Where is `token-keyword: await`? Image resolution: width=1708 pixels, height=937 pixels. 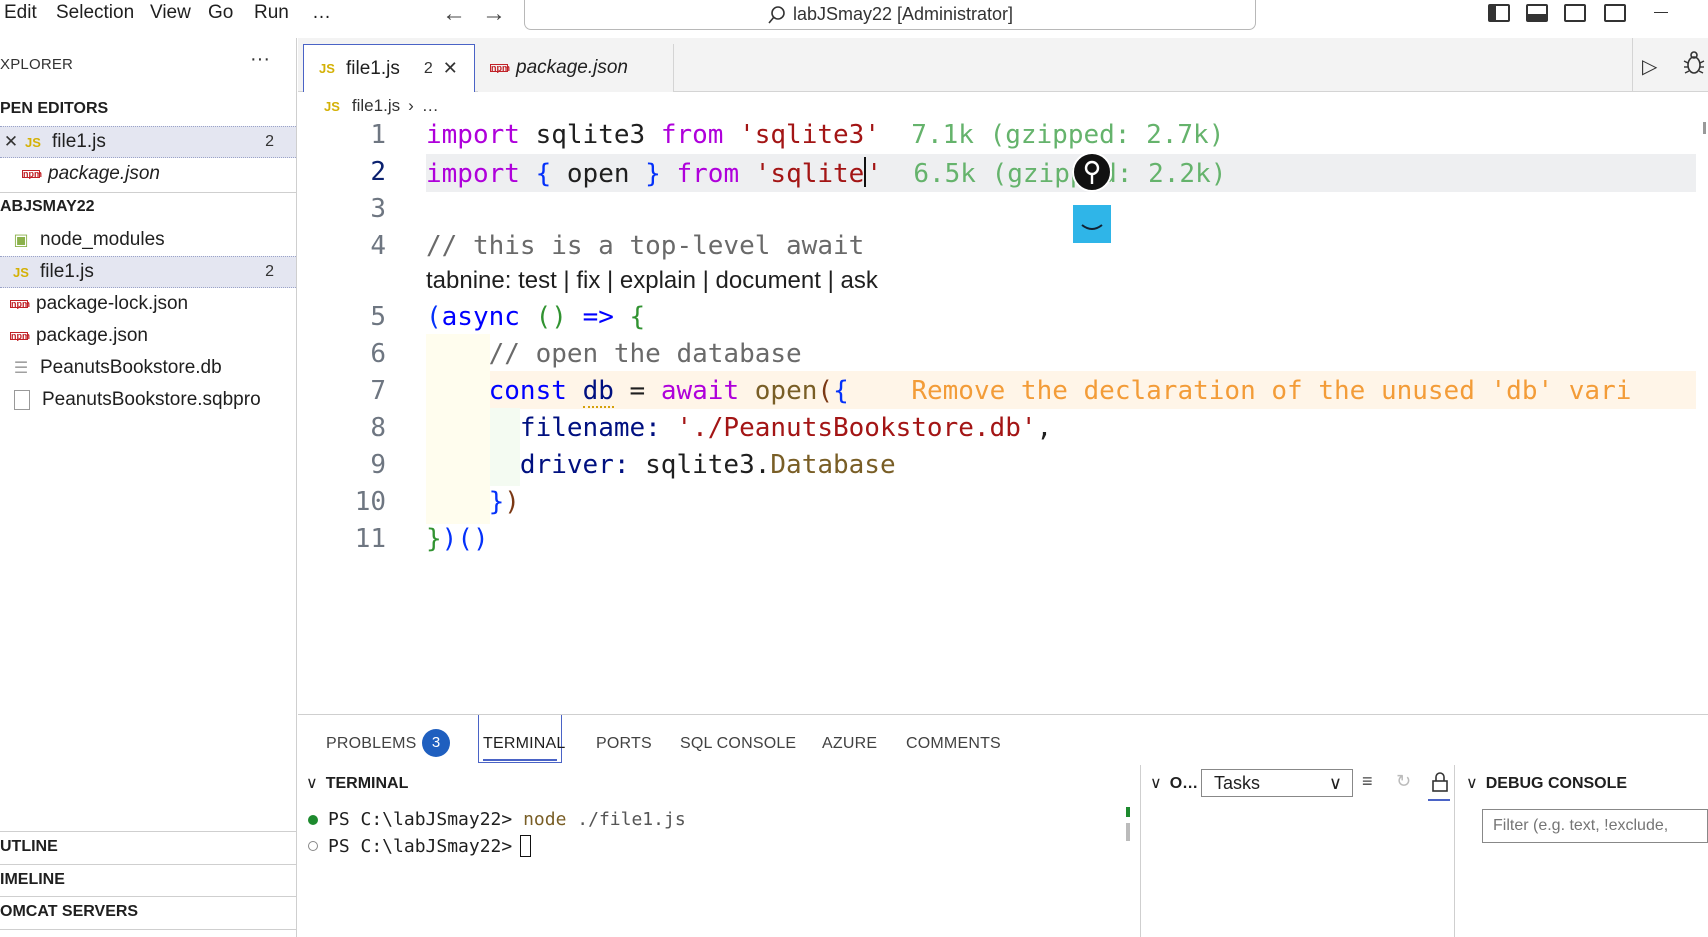
token-keyword: await is located at coordinates (700, 391).